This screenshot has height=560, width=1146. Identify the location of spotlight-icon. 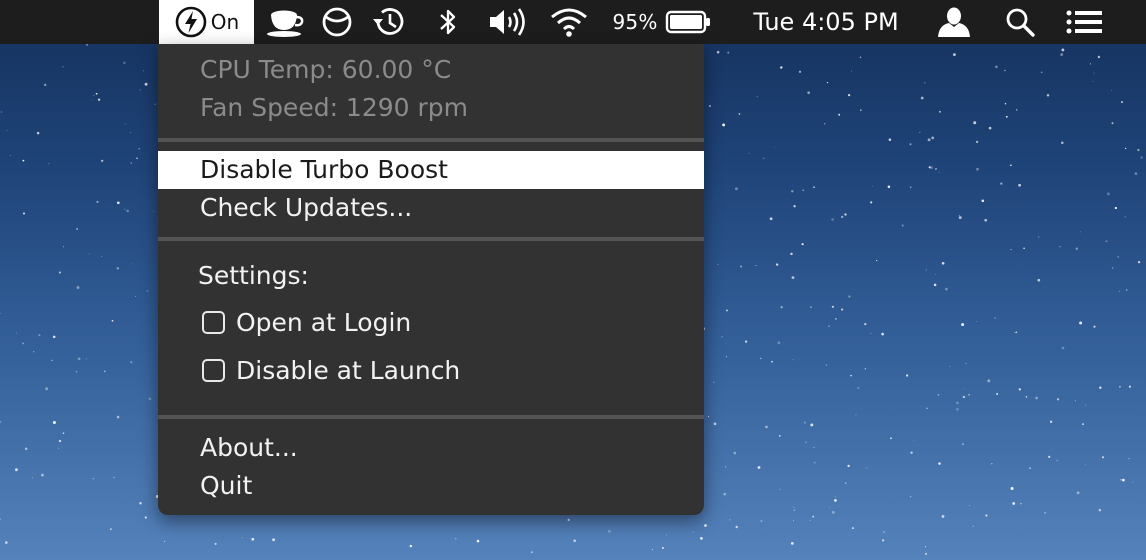
(1020, 22).